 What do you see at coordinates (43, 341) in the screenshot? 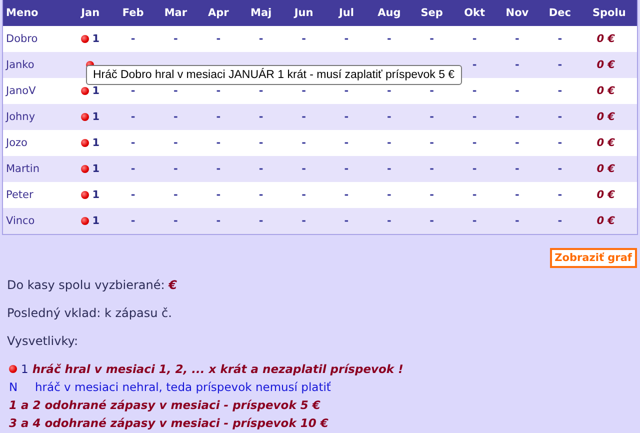
I see `legend-title: Vysvetlivky:` at bounding box center [43, 341].